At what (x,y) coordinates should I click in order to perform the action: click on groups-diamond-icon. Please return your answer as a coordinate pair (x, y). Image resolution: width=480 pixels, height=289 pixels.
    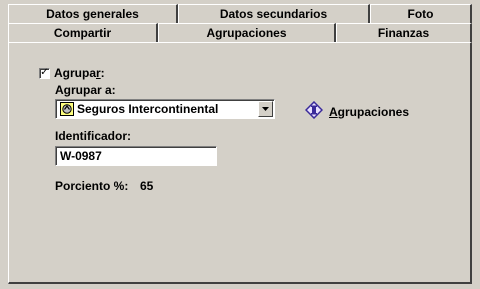
    Looking at the image, I should click on (314, 111).